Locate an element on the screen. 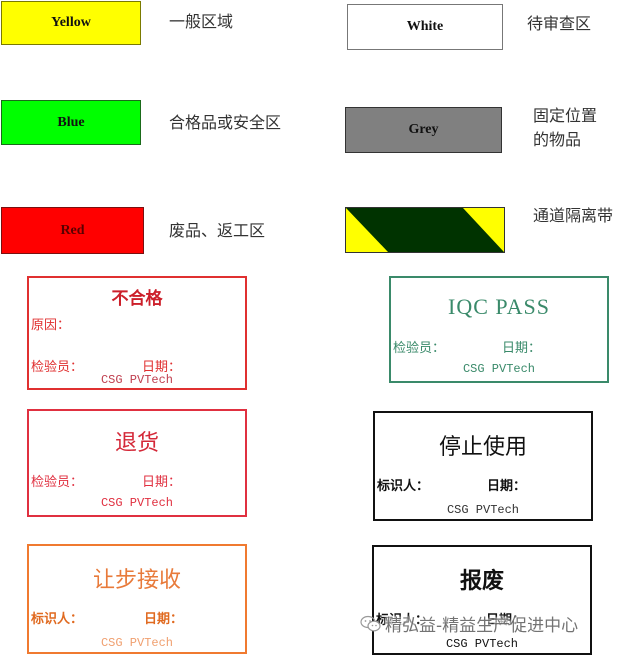 This screenshot has height=658, width=640. swatch-label: Yellow is located at coordinates (71, 22).